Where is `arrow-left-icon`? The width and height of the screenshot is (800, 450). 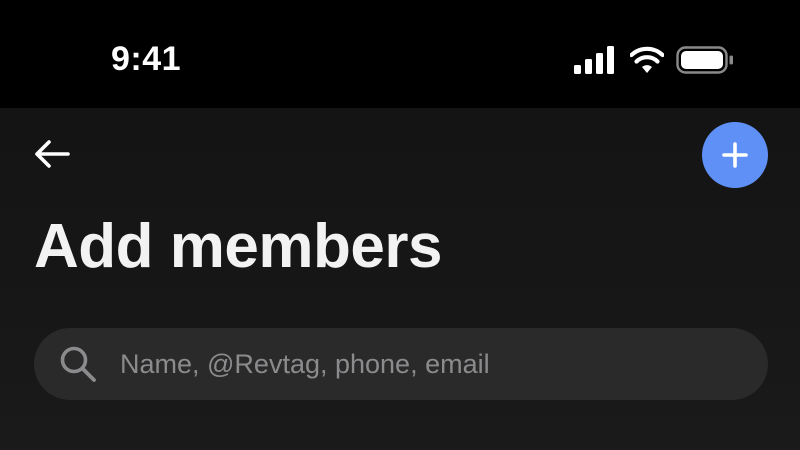
arrow-left-icon is located at coordinates (52, 154).